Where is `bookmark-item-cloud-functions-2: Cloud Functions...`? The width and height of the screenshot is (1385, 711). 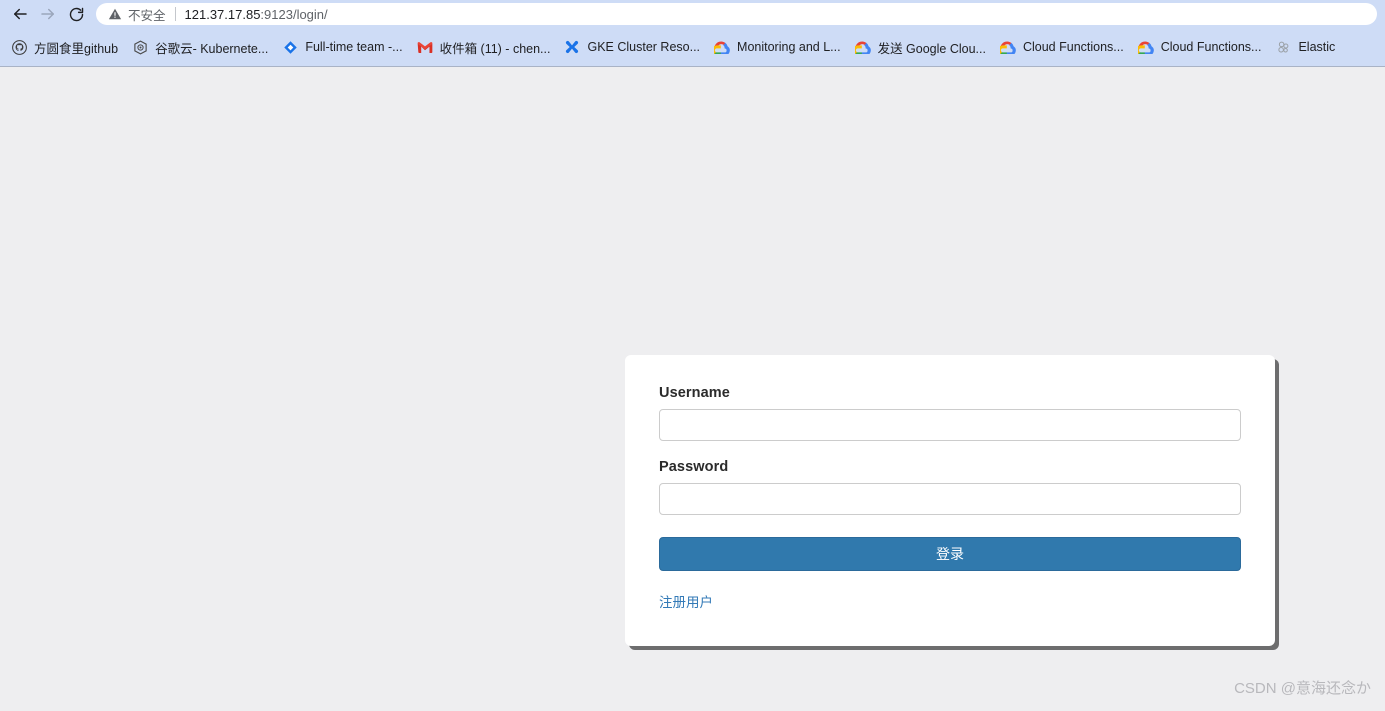 bookmark-item-cloud-functions-2: Cloud Functions... is located at coordinates (1200, 47).